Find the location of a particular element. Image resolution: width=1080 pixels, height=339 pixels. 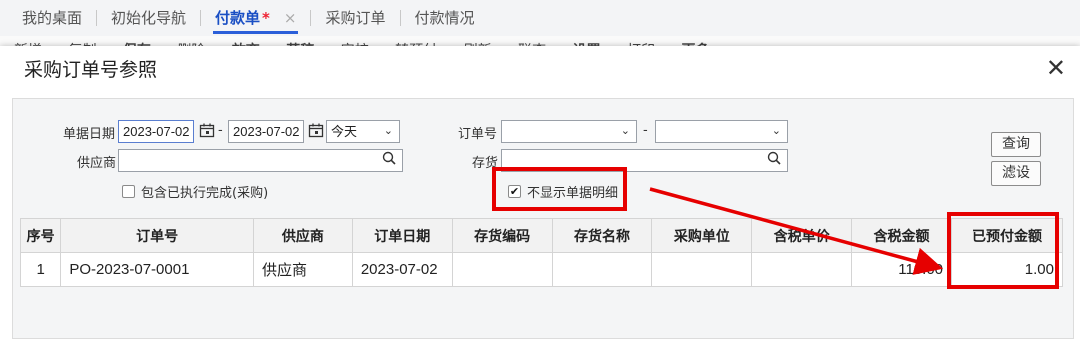

date-preset-select: 今天 ⌄ is located at coordinates (363, 131).